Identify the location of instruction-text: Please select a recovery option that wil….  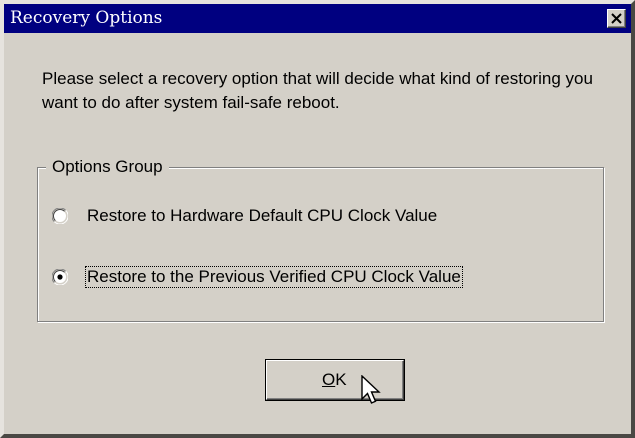
(317, 90).